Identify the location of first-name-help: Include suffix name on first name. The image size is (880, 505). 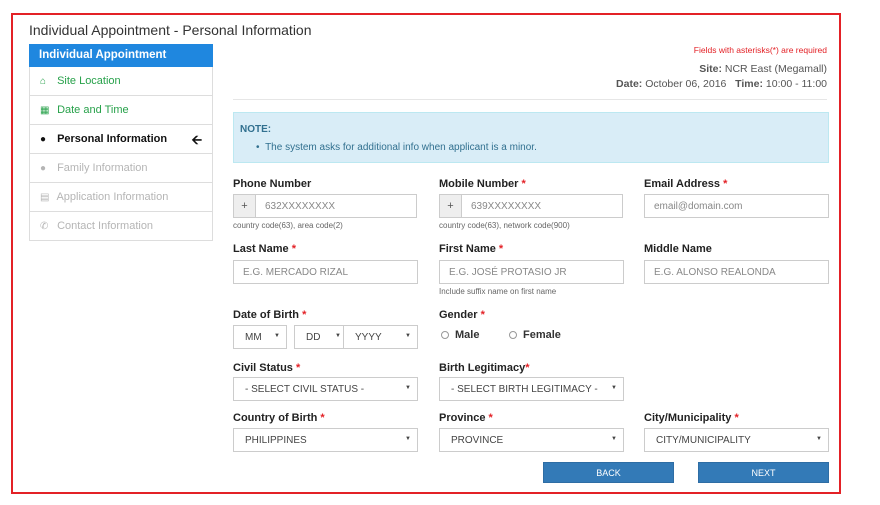
(498, 291).